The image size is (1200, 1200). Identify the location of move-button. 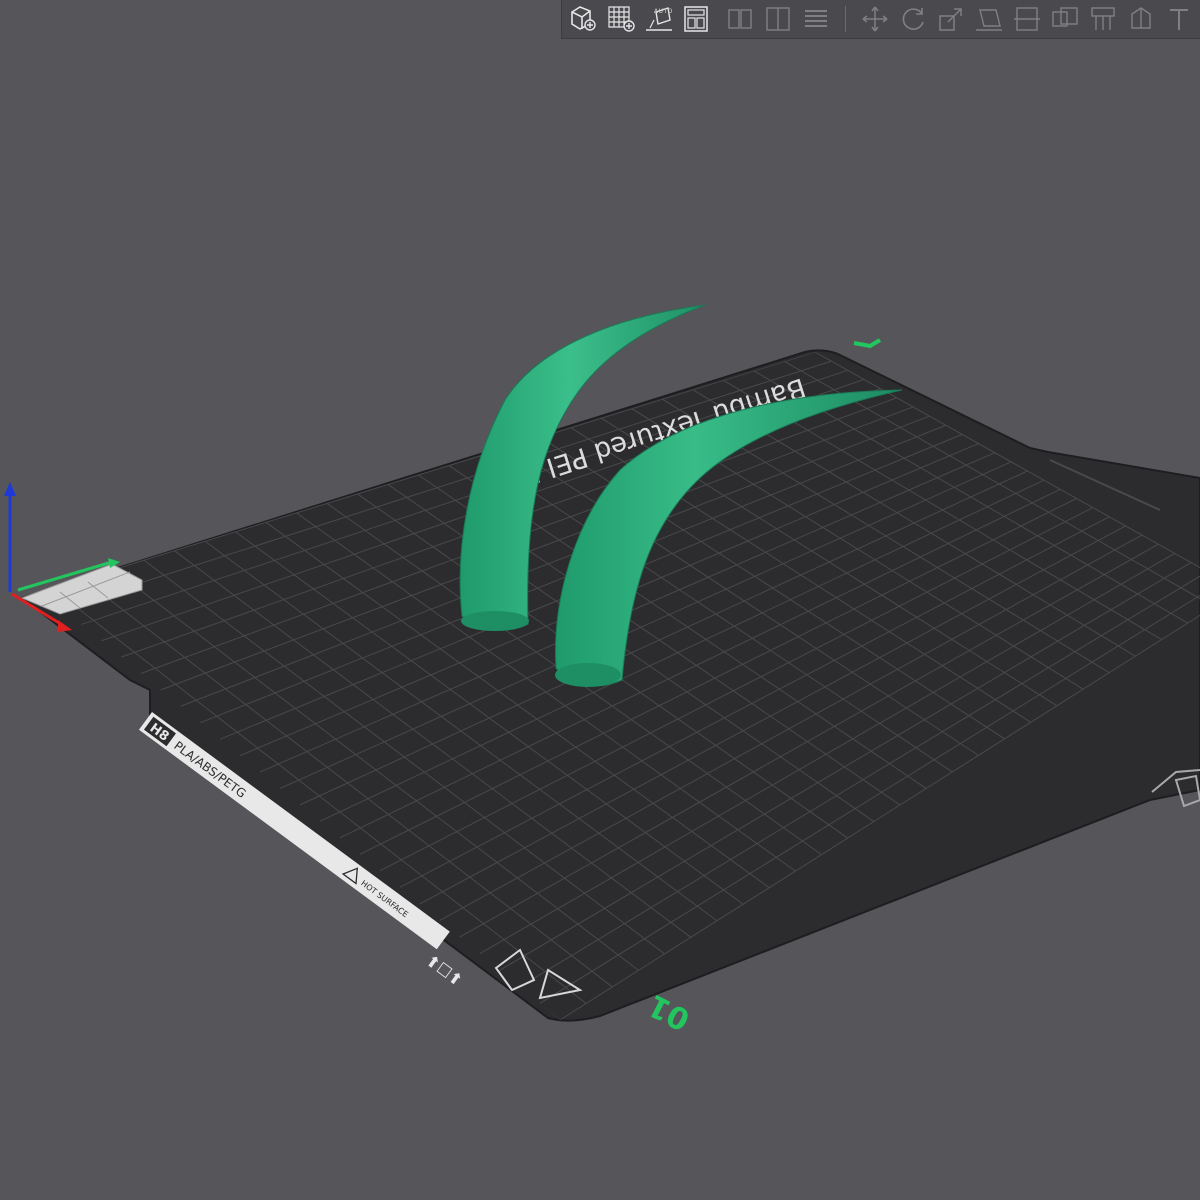
(875, 19).